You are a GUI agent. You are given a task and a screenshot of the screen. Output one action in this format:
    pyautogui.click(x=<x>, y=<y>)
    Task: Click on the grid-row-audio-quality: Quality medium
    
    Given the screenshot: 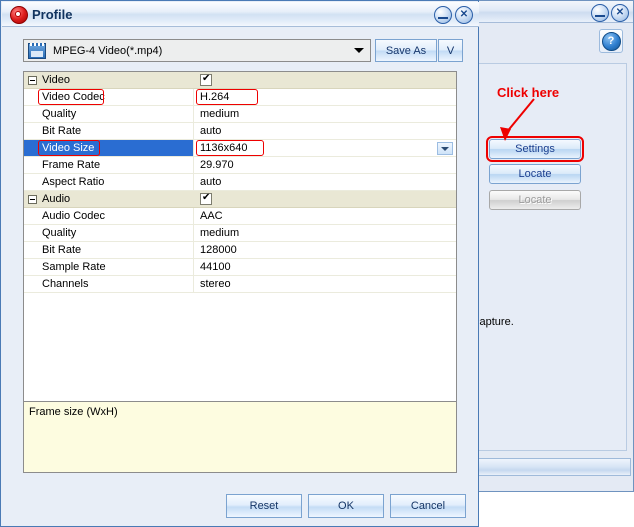 What is the action you would take?
    pyautogui.click(x=240, y=233)
    